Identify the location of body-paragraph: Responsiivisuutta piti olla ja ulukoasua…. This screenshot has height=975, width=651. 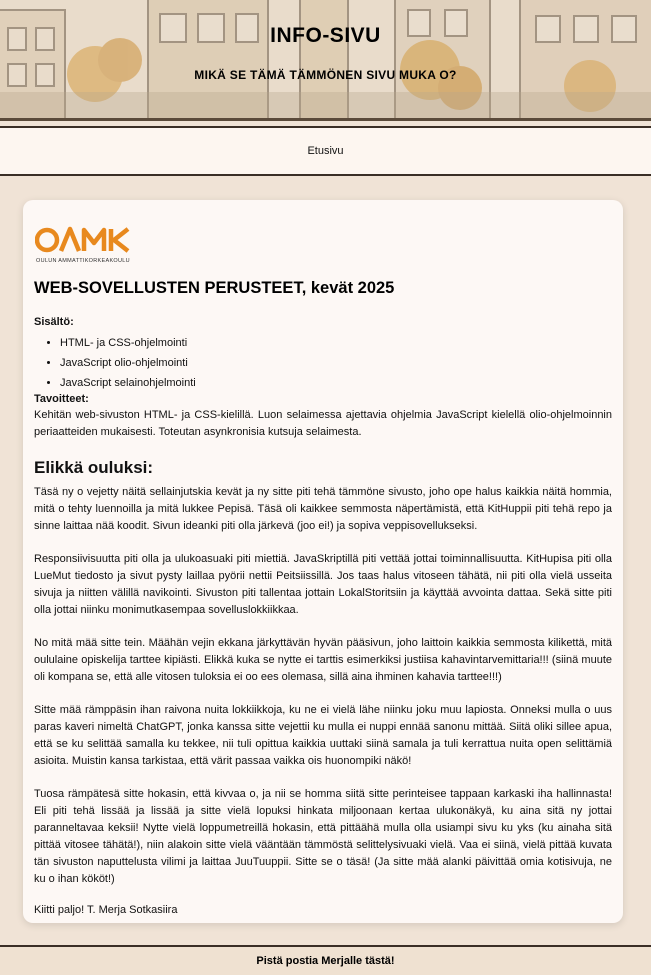
(323, 584).